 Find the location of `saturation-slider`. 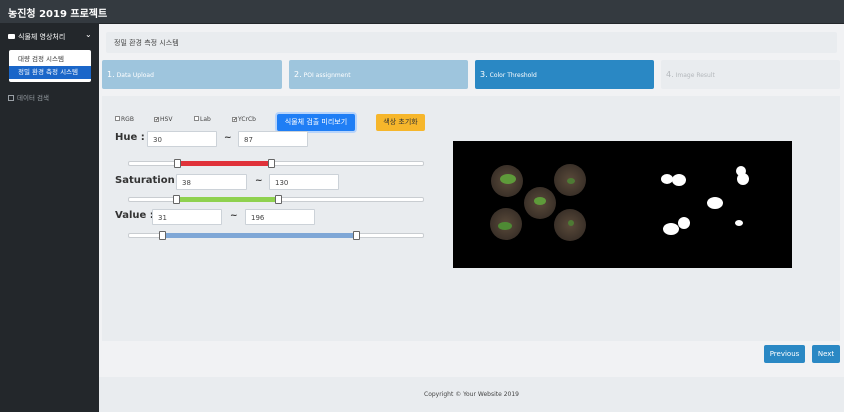

saturation-slider is located at coordinates (276, 199).